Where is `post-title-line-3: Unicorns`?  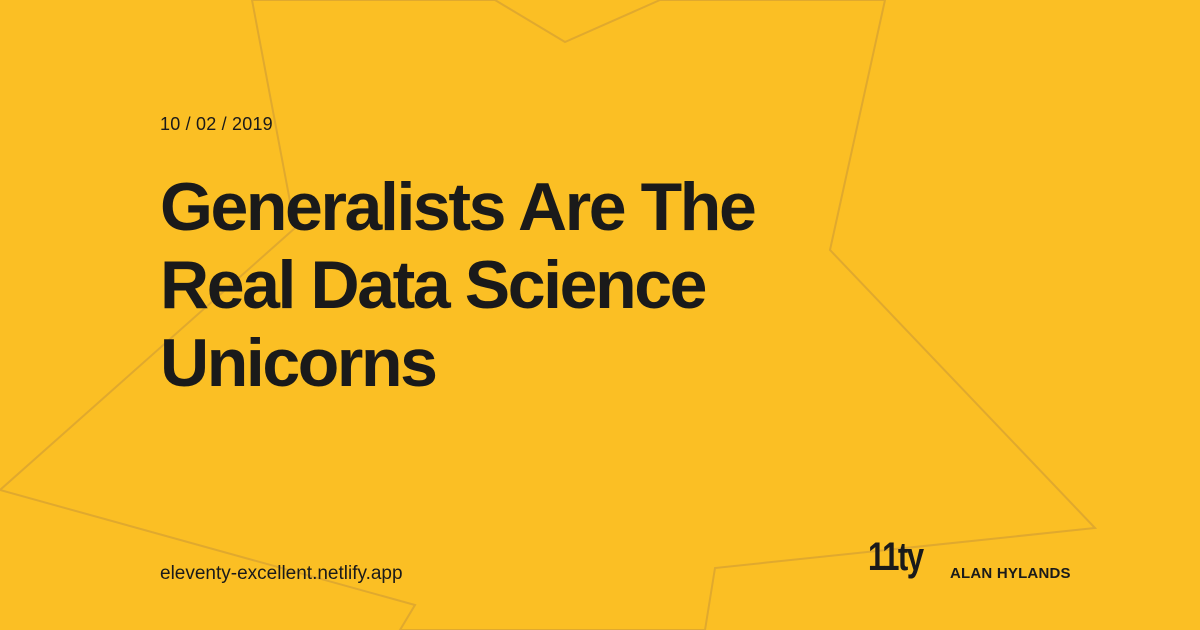
post-title-line-3: Unicorns is located at coordinates (299, 363).